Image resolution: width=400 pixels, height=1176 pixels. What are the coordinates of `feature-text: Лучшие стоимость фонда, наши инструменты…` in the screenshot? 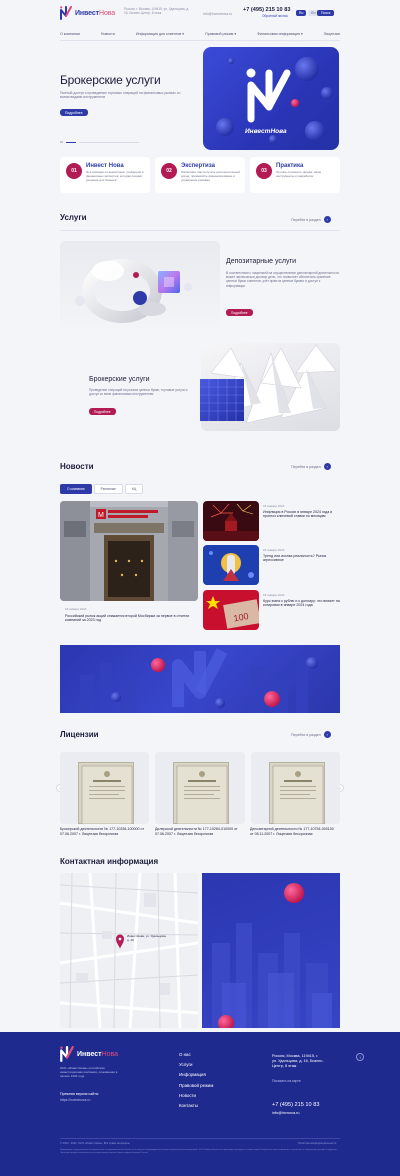 It's located at (299, 174).